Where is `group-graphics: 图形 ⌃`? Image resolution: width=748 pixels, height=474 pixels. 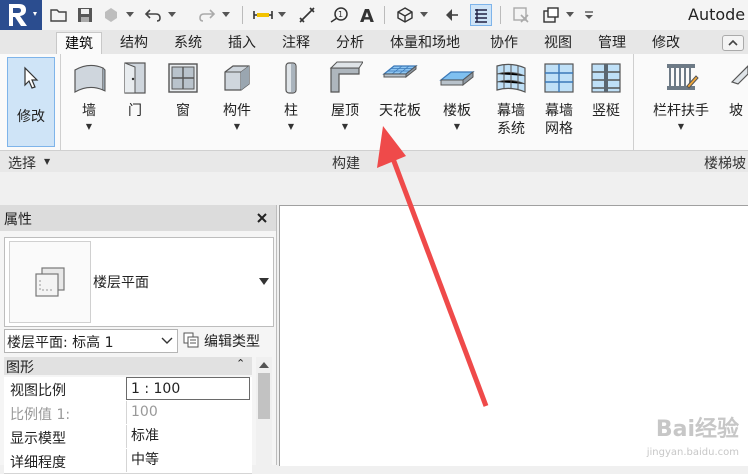
group-graphics: 图形 ⌃ is located at coordinates (128, 366).